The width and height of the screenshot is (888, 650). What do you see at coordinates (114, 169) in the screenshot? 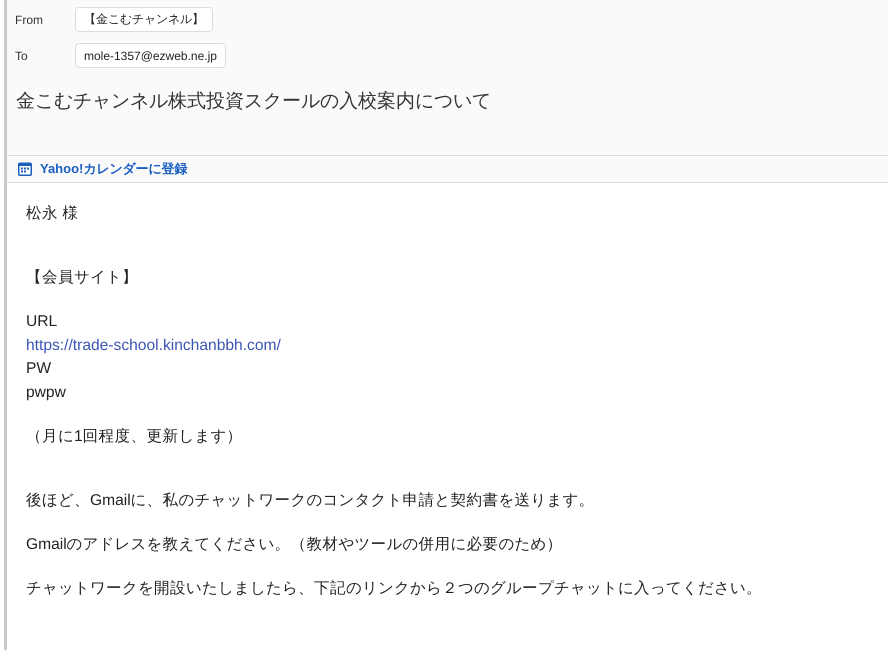
I see `add-to-calendar-link: Yahoo!カレンダーに登録` at bounding box center [114, 169].